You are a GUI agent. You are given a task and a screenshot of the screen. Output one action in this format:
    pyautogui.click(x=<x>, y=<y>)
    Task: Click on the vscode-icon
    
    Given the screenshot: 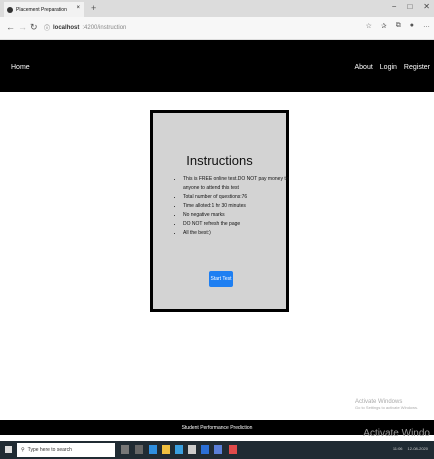 What is the action you would take?
    pyautogui.click(x=205, y=449)
    